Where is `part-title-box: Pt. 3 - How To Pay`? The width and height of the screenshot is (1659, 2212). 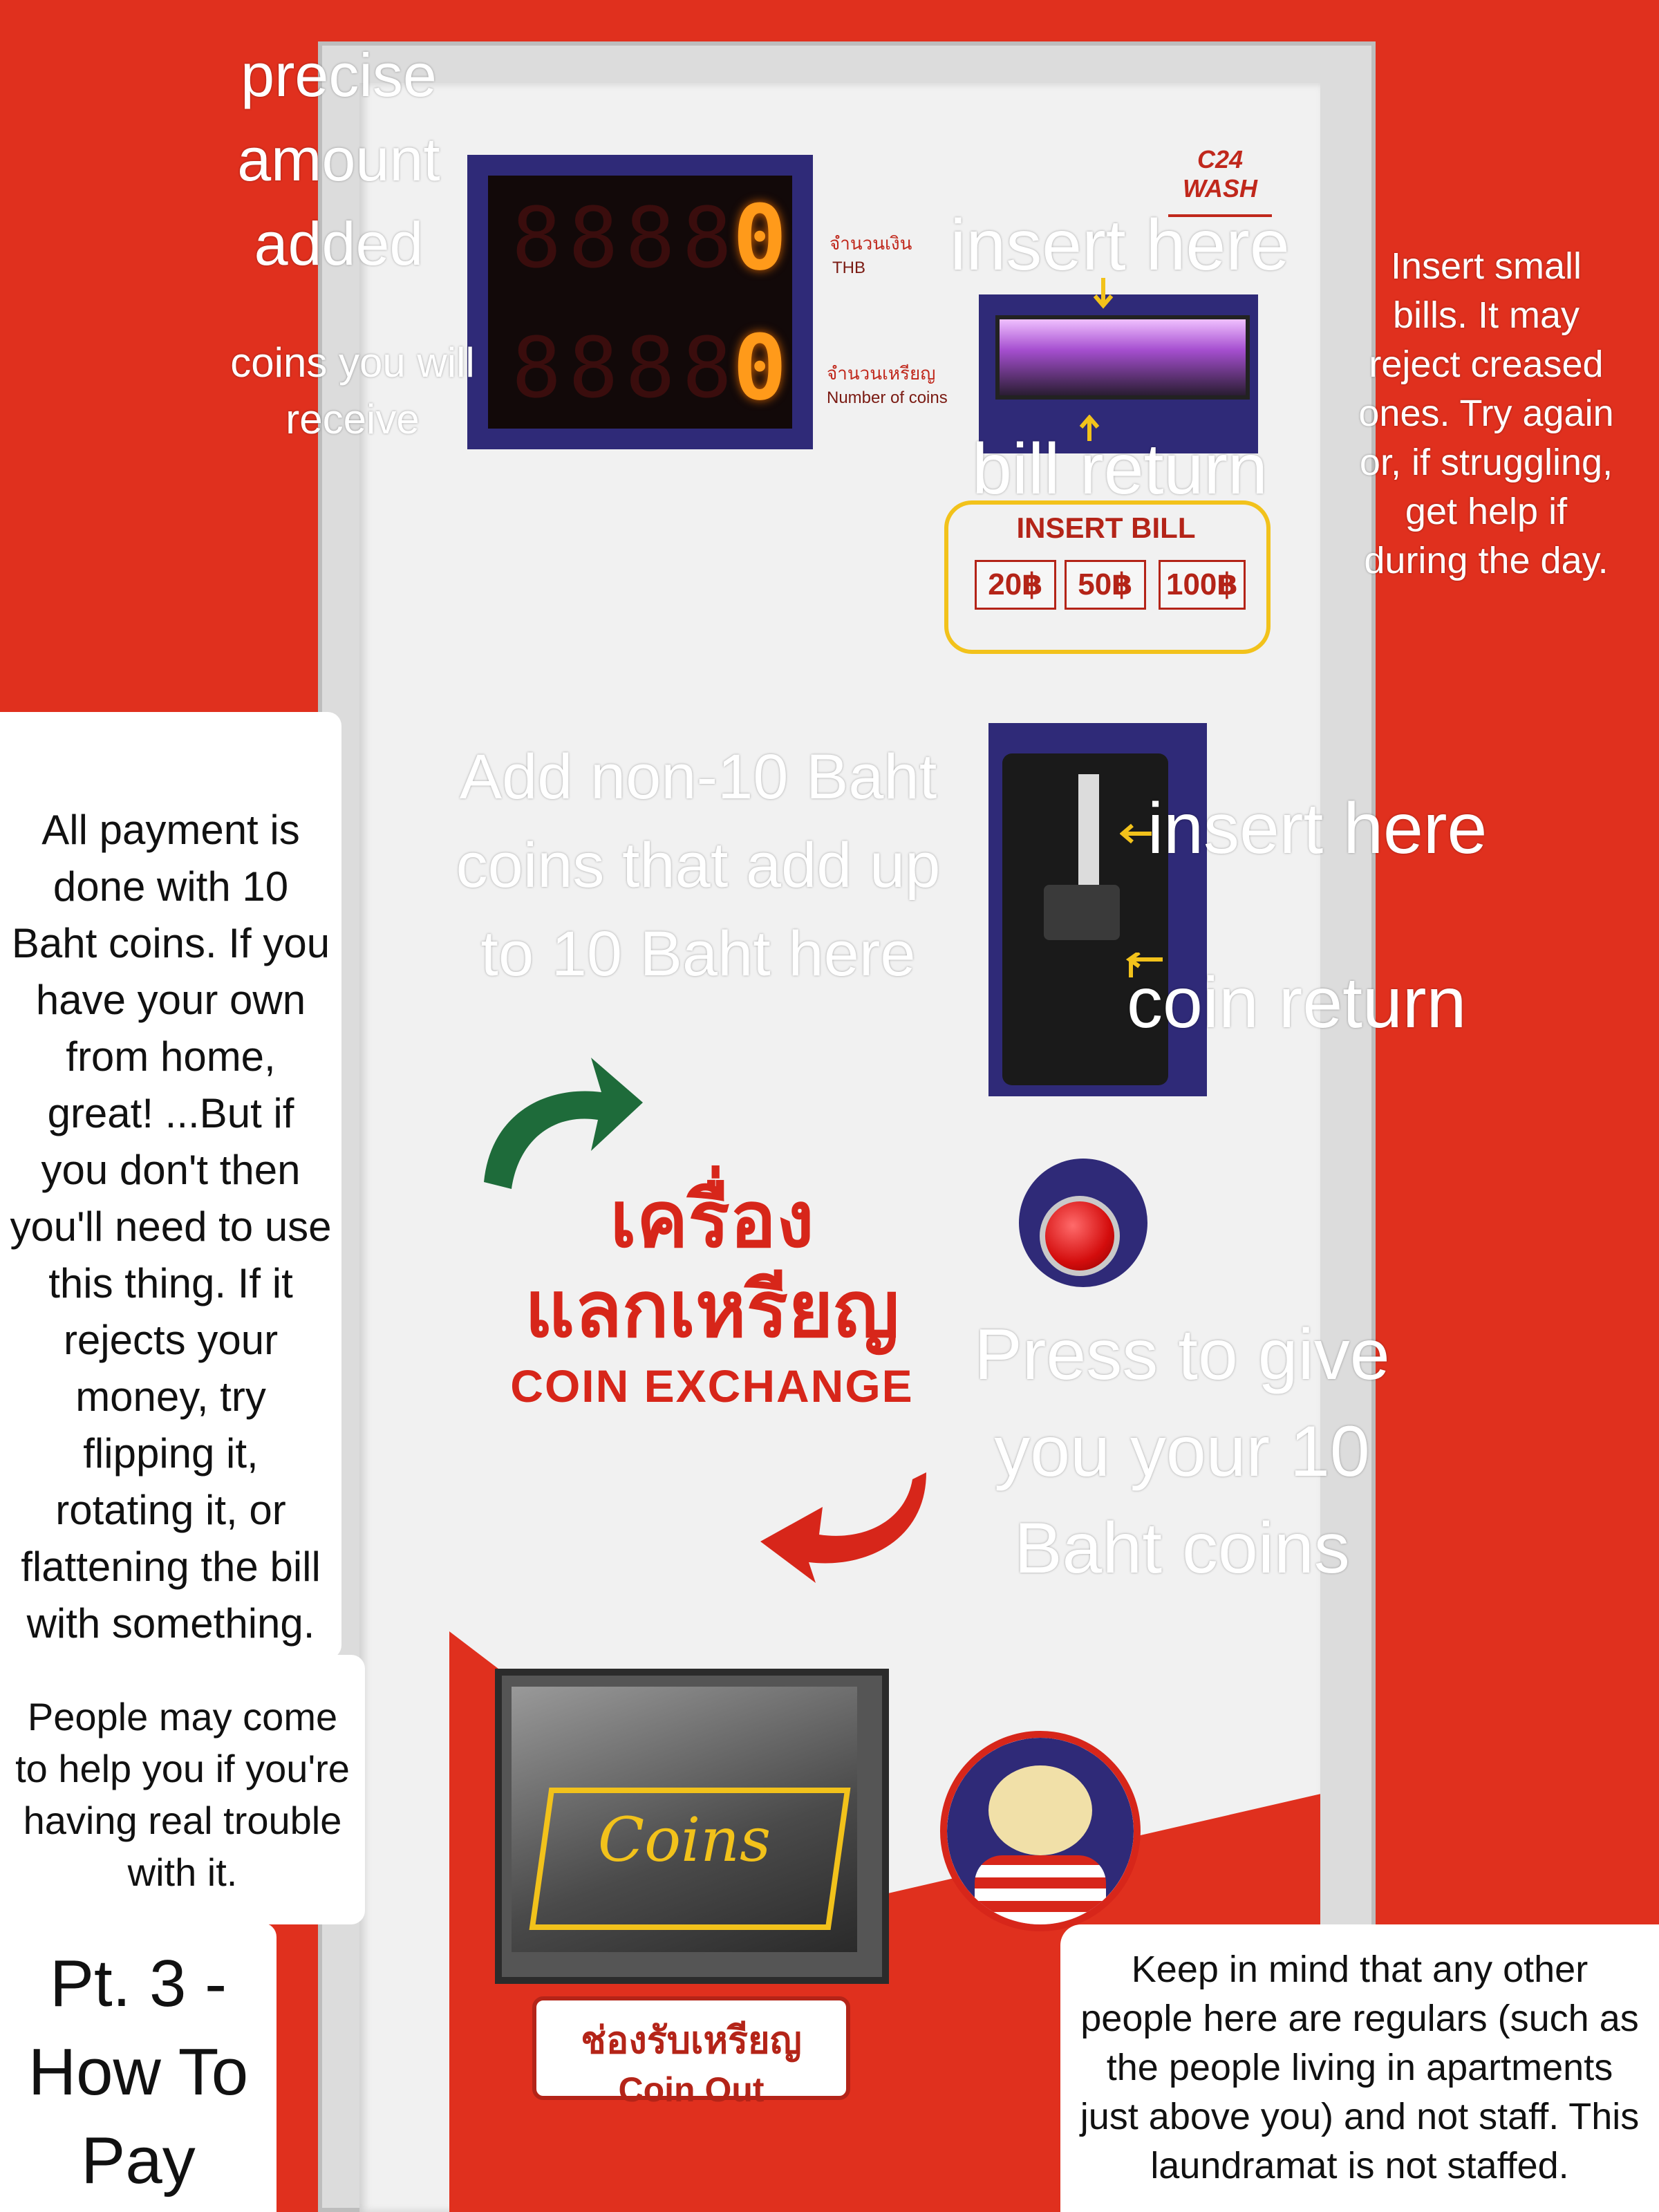
part-title-box: Pt. 3 - How To Pay is located at coordinates (138, 2067).